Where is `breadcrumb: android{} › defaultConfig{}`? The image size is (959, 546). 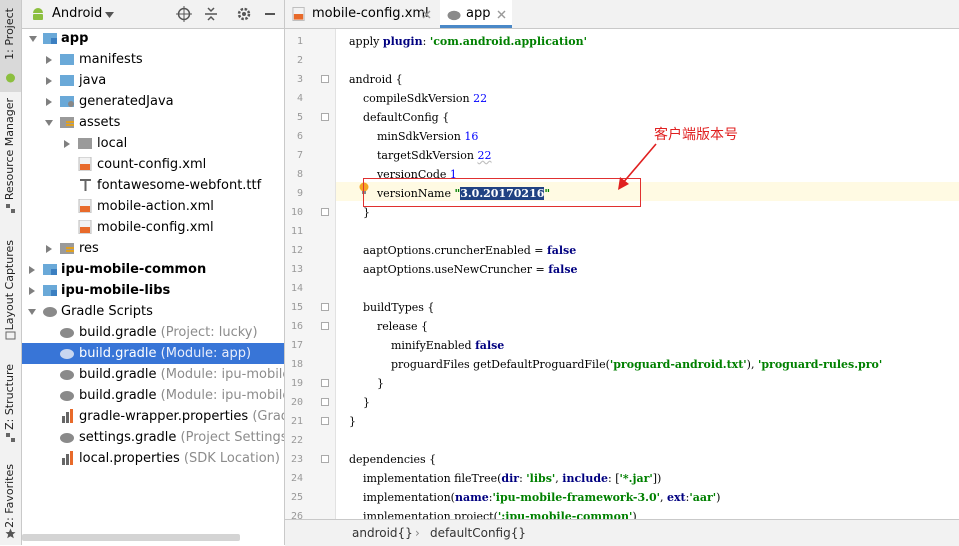
breadcrumb: android{} › defaultConfig{} is located at coordinates (622, 532).